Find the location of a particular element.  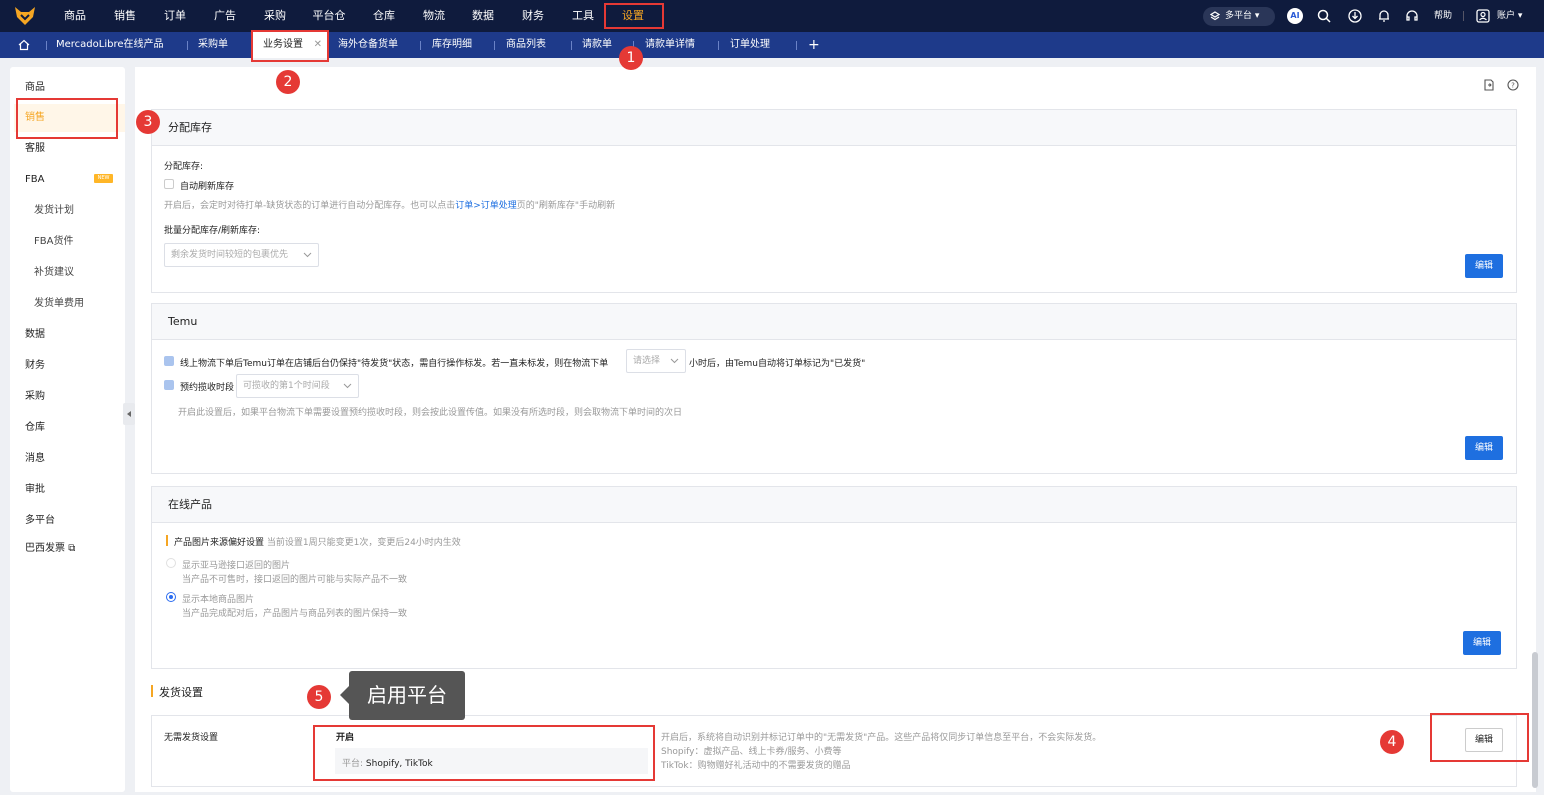

sidebar-collapse-toggle is located at coordinates (129, 414).